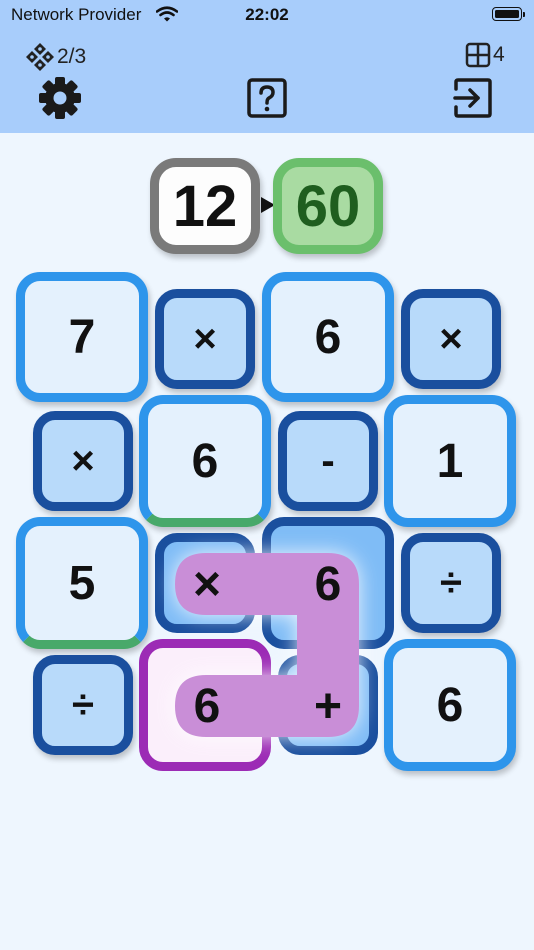  I want to click on grid-counter: 4, so click(485, 55).